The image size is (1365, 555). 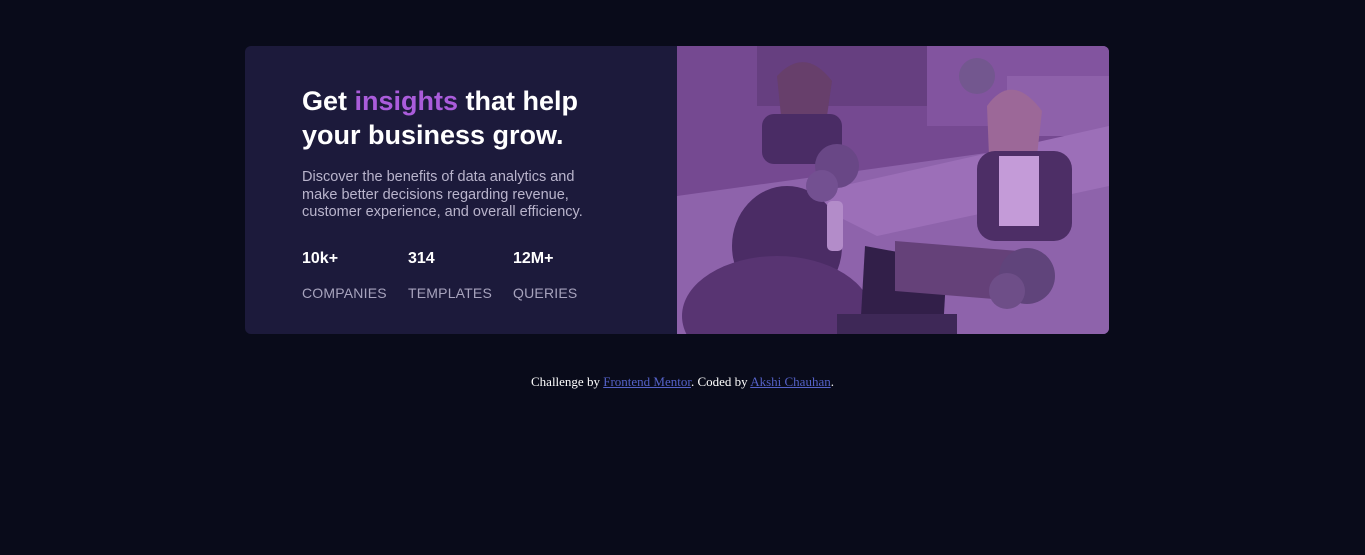 What do you see at coordinates (450, 293) in the screenshot?
I see `stat-label: TEMPLATES` at bounding box center [450, 293].